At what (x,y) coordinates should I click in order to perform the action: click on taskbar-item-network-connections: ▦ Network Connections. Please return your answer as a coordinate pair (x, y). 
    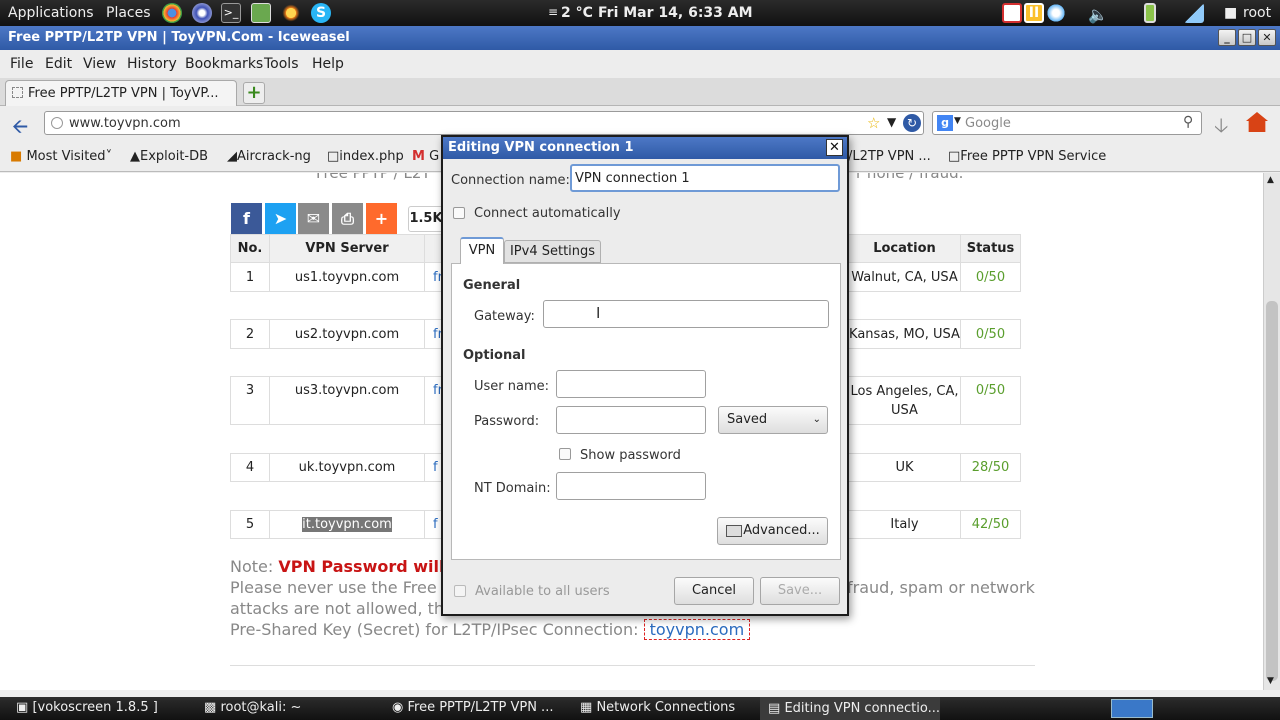
    Looking at the image, I should click on (657, 707).